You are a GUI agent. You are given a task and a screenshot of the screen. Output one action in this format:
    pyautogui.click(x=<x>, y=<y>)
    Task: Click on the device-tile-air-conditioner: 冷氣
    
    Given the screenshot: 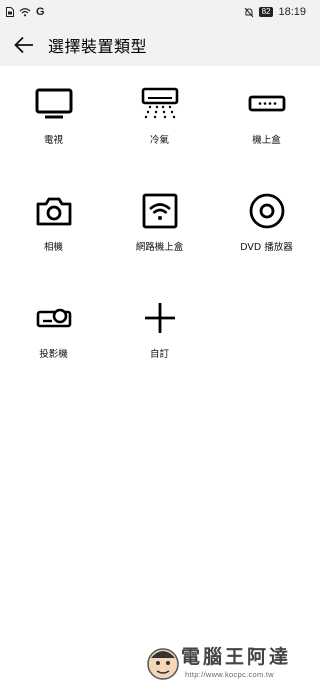 What is the action you would take?
    pyautogui.click(x=159, y=119)
    